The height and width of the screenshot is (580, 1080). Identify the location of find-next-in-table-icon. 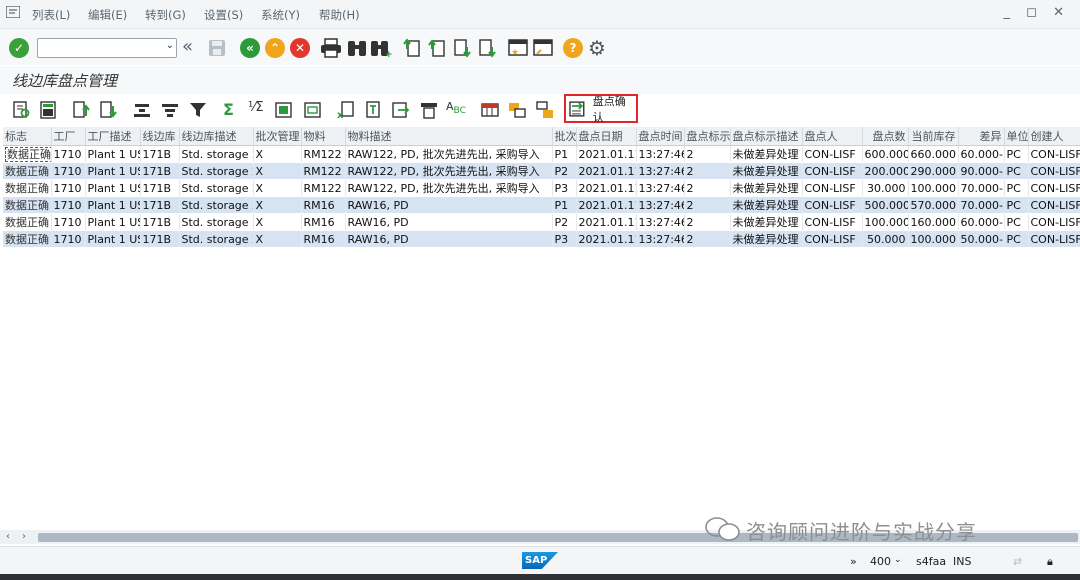
(170, 110).